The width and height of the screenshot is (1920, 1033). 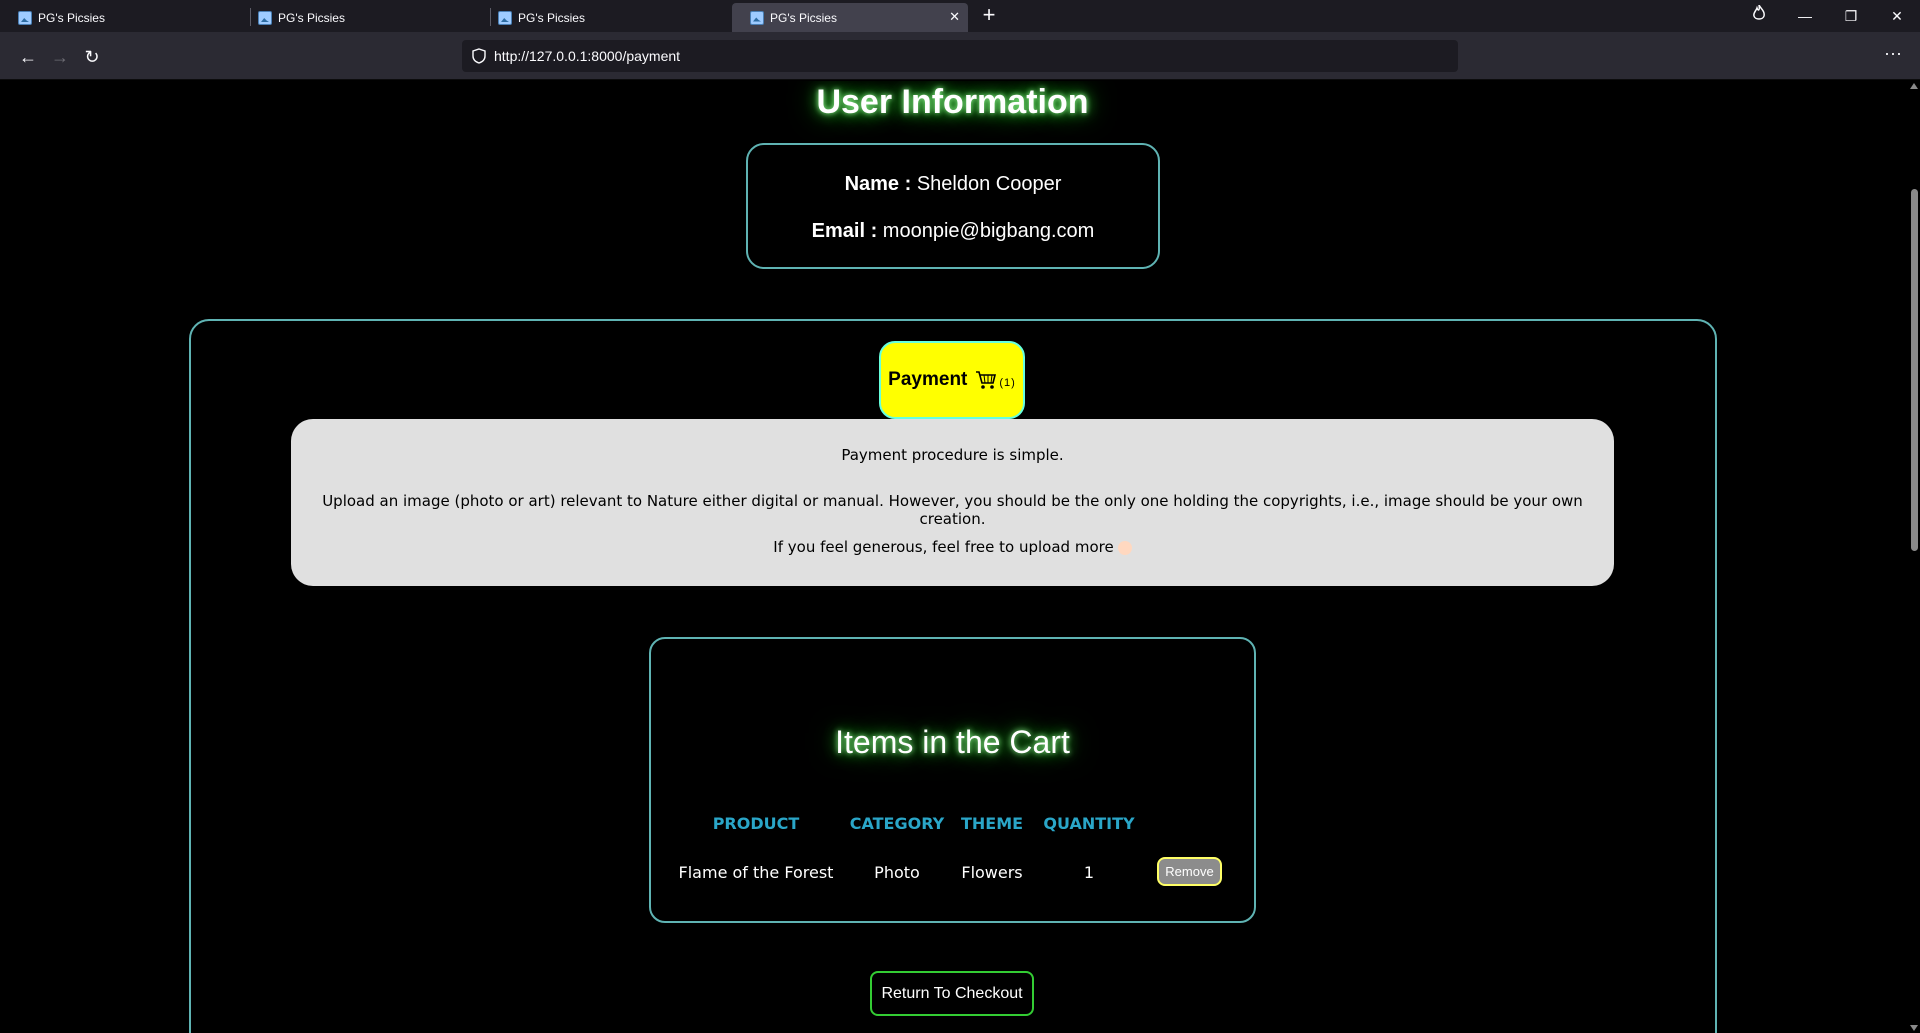 I want to click on forward-icon: →, so click(x=60, y=57).